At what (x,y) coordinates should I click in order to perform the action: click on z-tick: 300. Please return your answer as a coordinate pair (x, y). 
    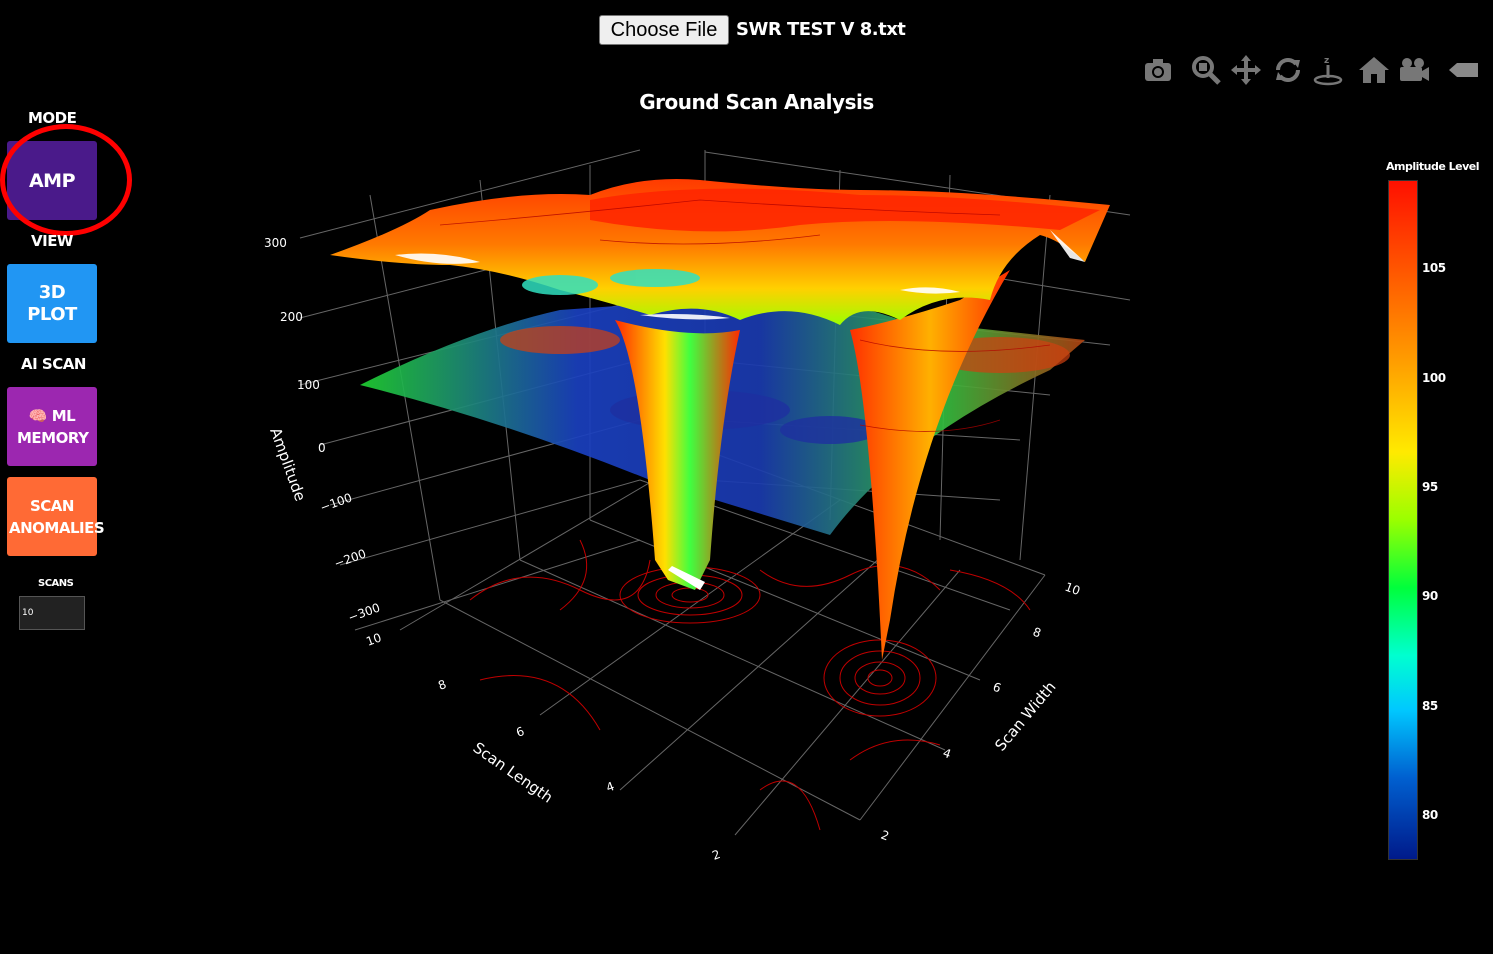
    Looking at the image, I should click on (275, 243).